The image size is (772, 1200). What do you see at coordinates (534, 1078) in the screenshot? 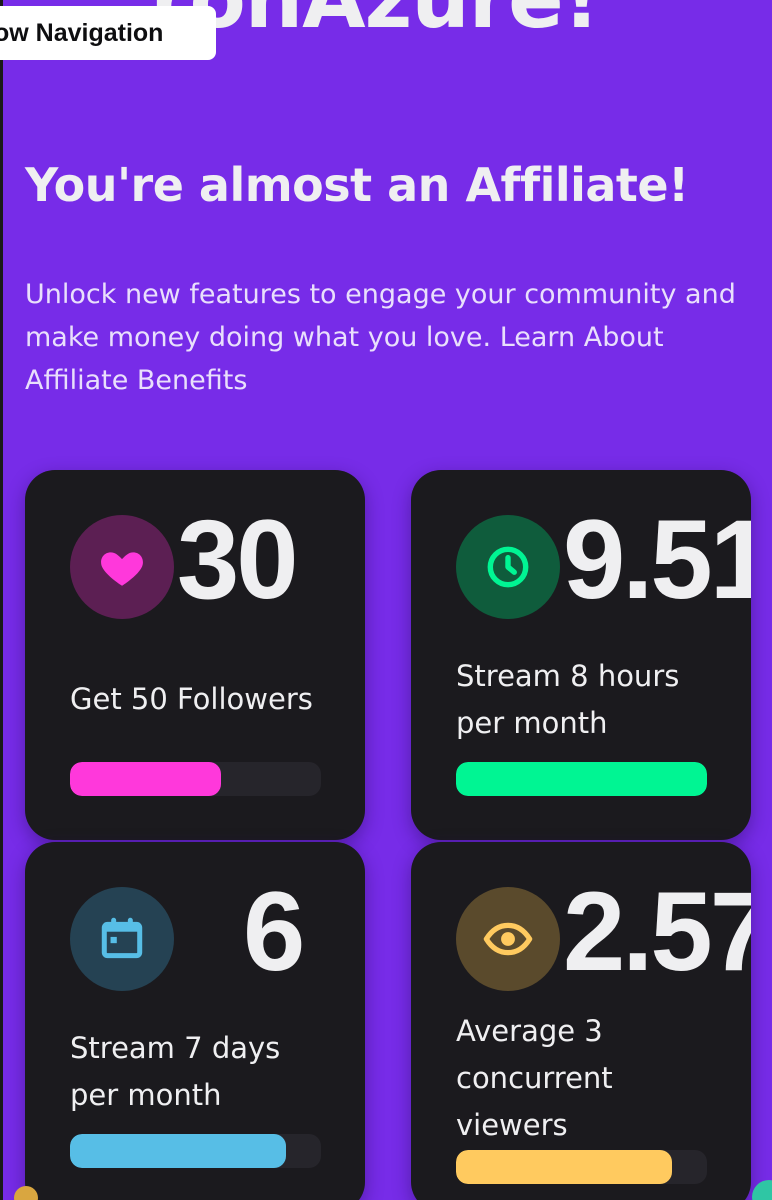
I see `viewers-goal-label: Average 3 concurrent viewers` at bounding box center [534, 1078].